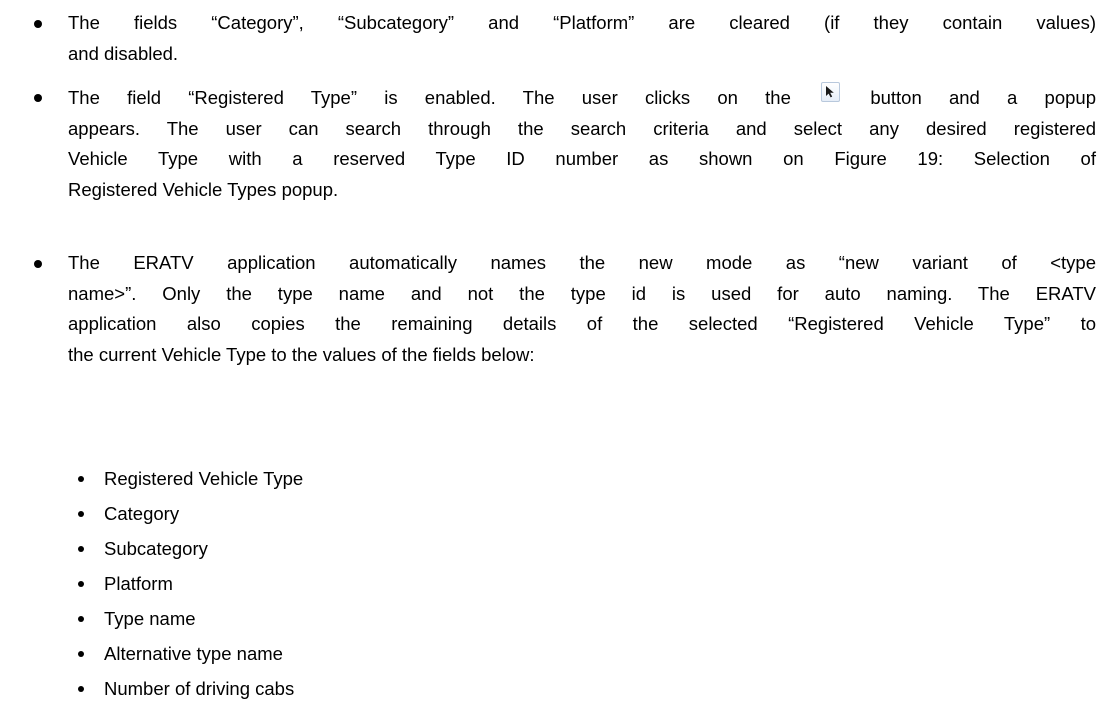  What do you see at coordinates (300, 584) in the screenshot?
I see `field-list-item: Platform` at bounding box center [300, 584].